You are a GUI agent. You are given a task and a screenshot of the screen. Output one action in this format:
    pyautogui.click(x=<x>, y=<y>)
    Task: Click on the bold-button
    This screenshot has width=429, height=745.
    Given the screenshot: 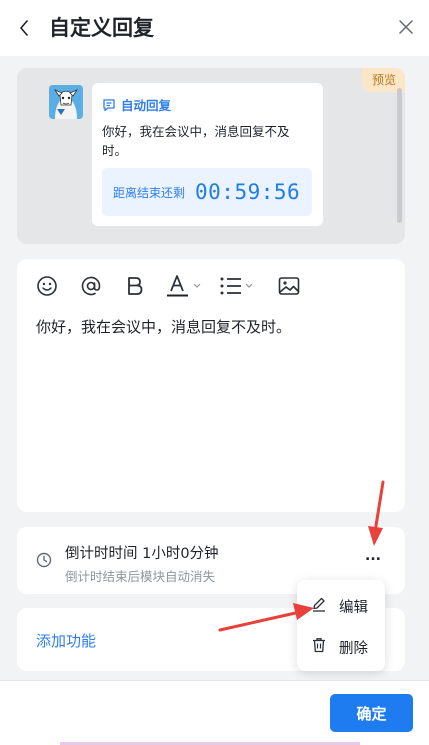 What is the action you would take?
    pyautogui.click(x=135, y=286)
    